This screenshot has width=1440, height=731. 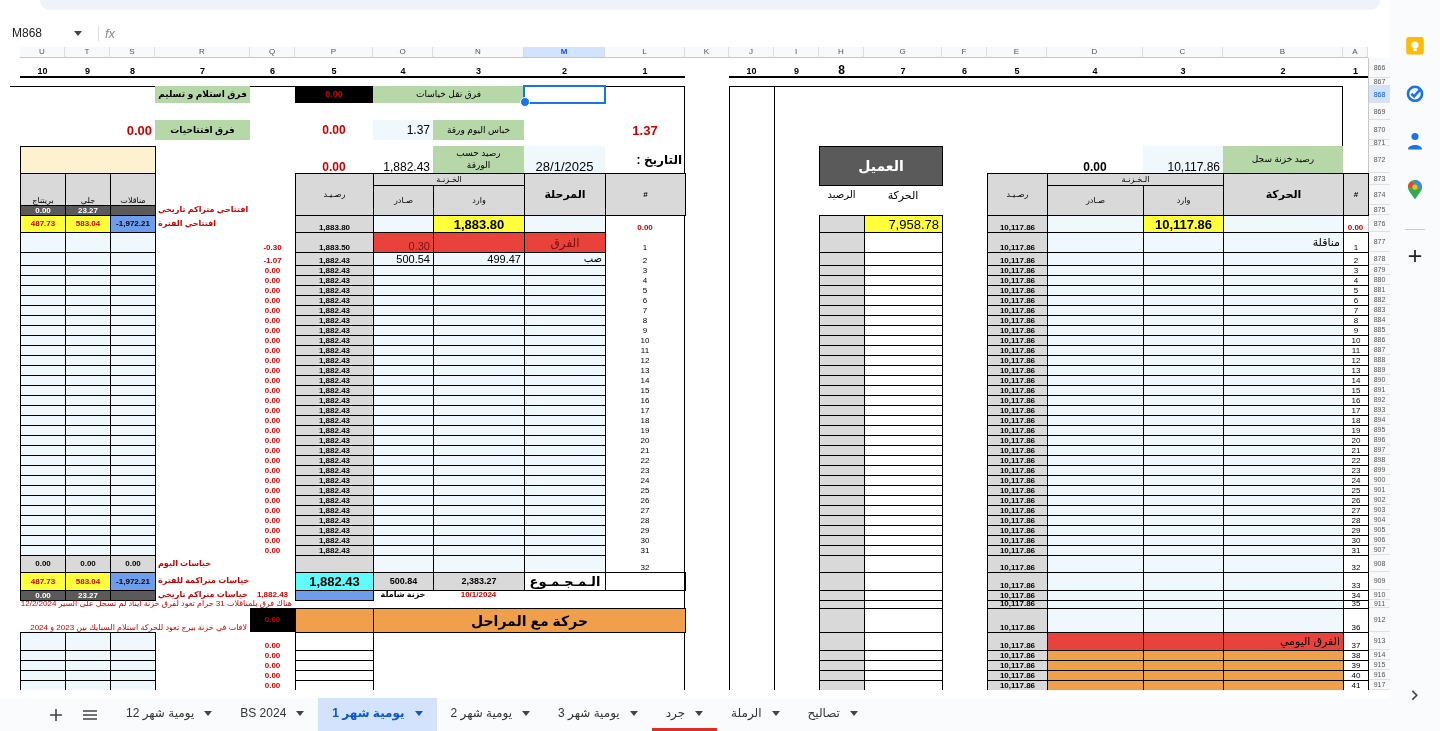 I want to click on column-header: F, so click(x=964, y=52).